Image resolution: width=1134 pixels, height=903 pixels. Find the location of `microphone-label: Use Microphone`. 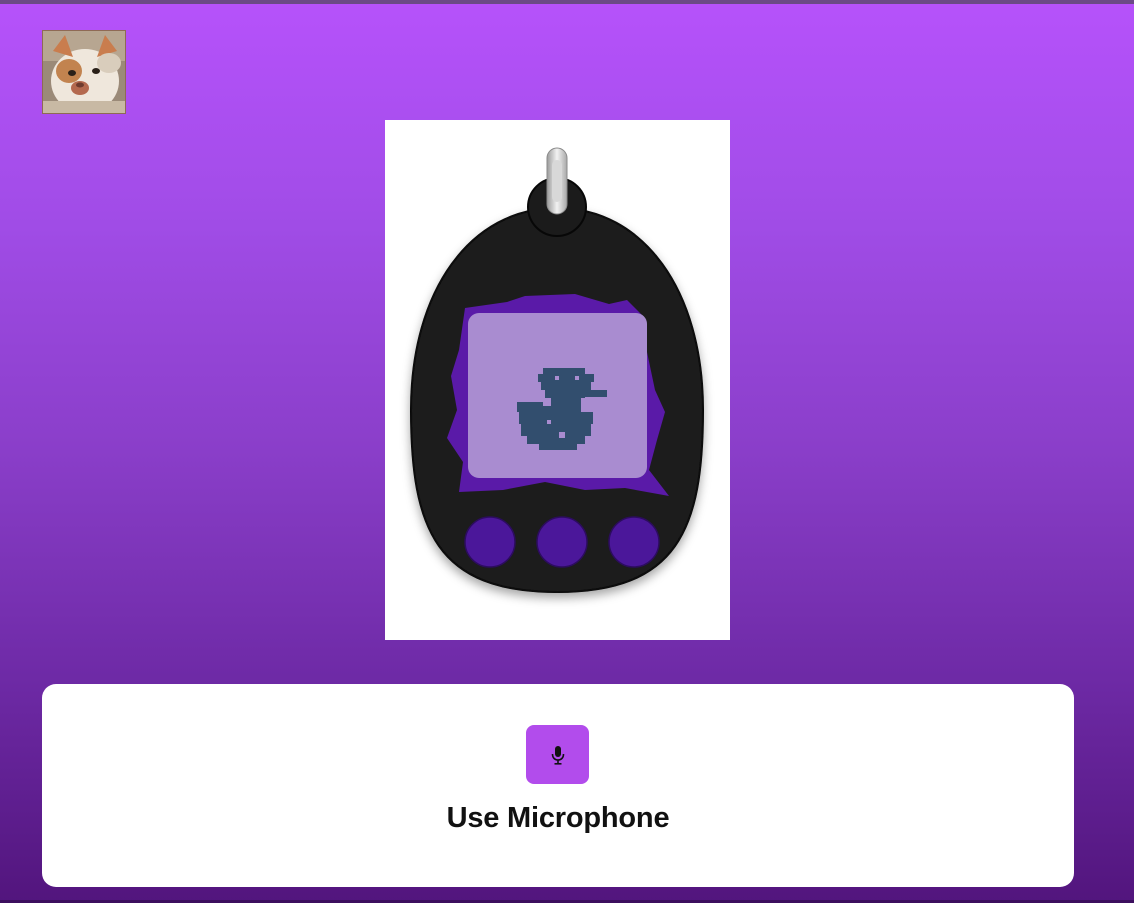

microphone-label: Use Microphone is located at coordinates (558, 818).